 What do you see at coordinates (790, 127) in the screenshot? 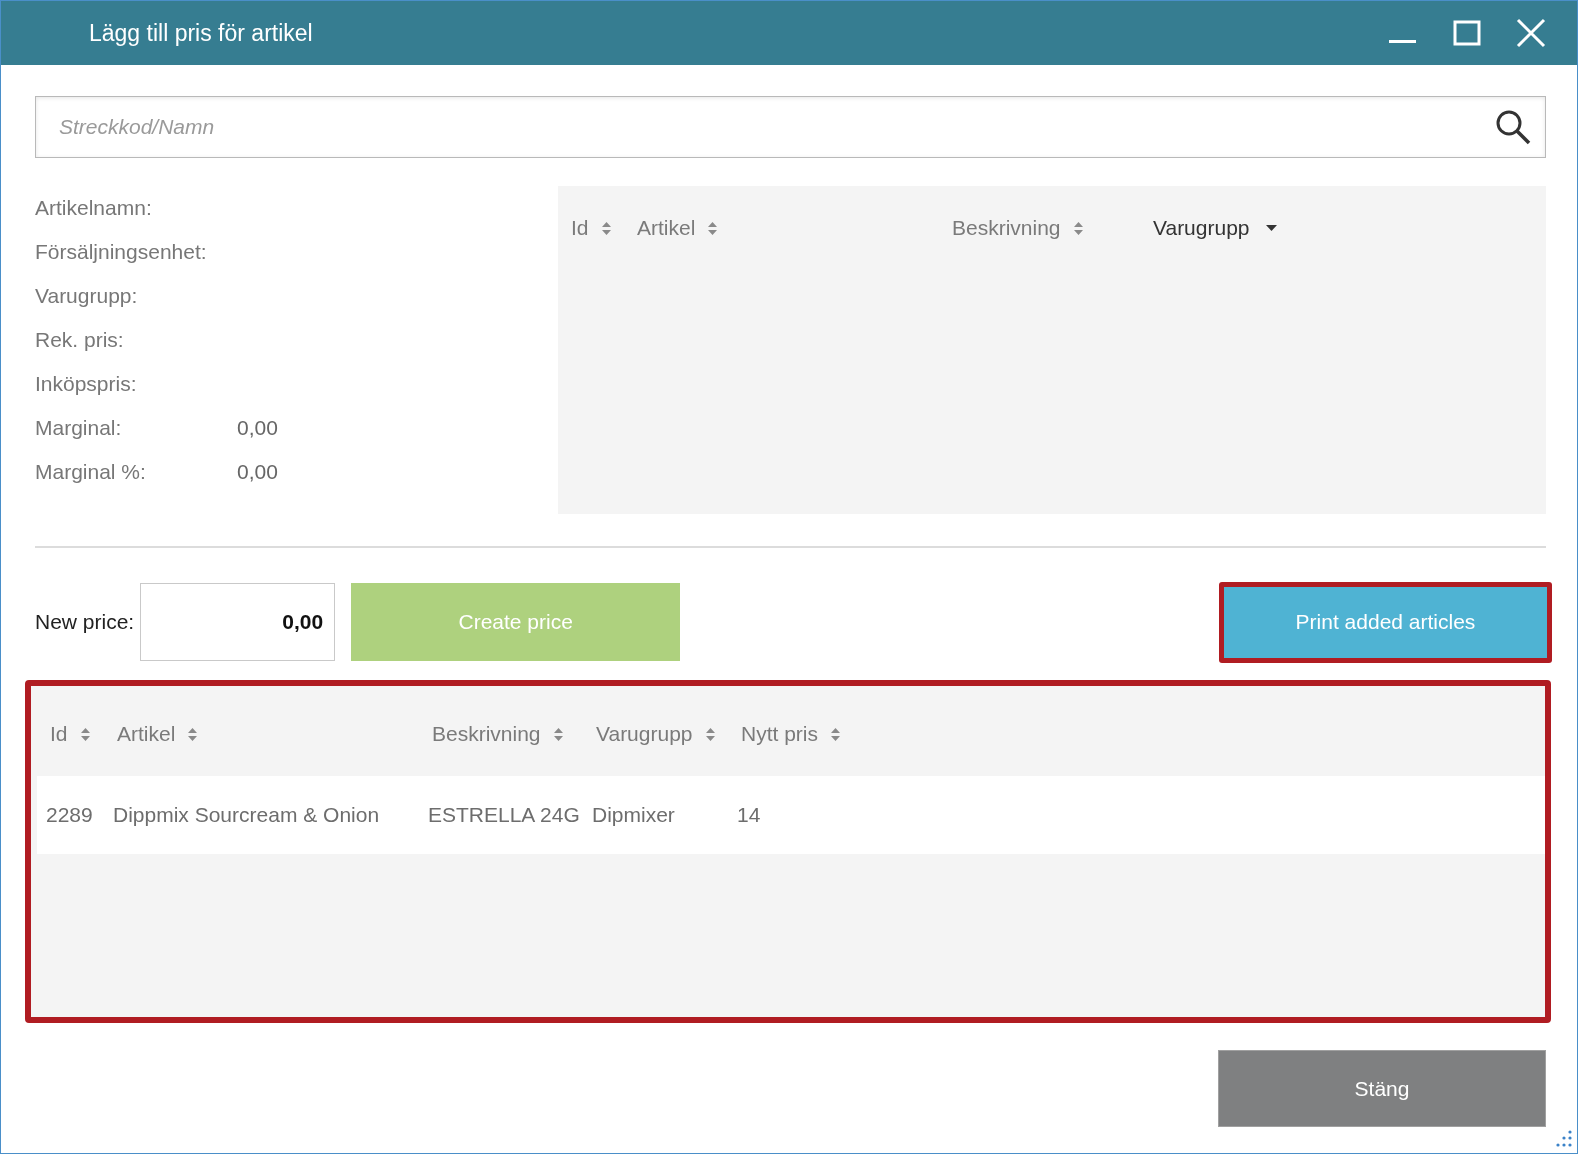
I see `search-field: Streckkod/Namn` at bounding box center [790, 127].